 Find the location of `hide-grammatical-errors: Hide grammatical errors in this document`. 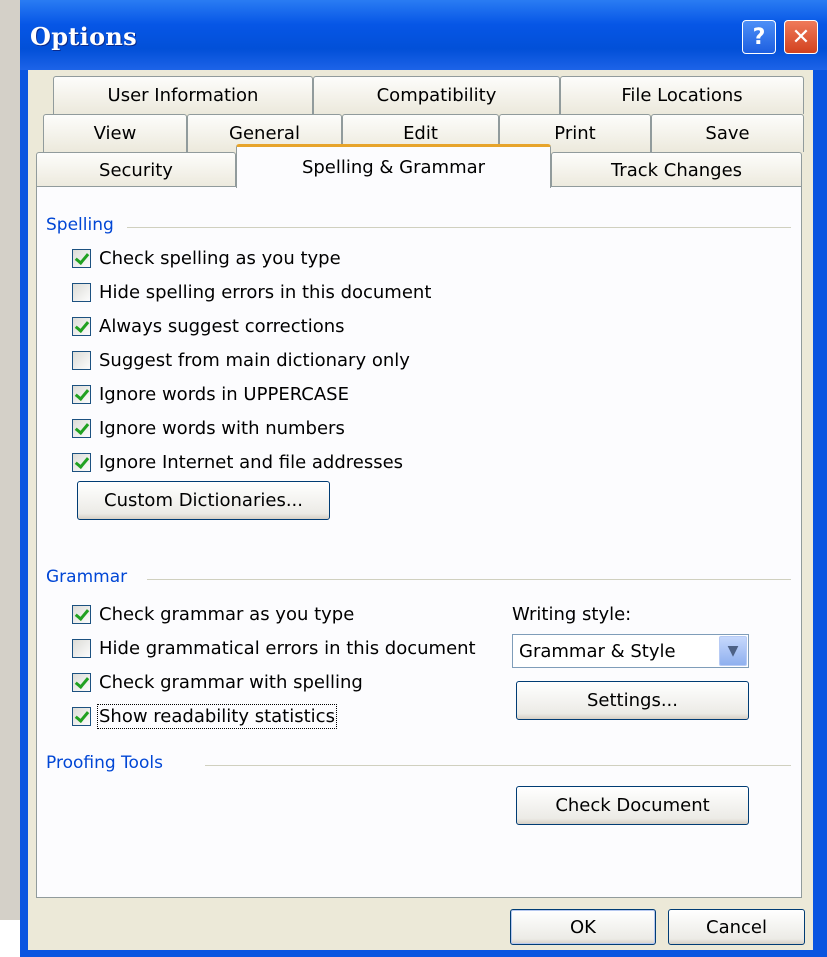

hide-grammatical-errors: Hide grammatical errors in this document is located at coordinates (274, 648).